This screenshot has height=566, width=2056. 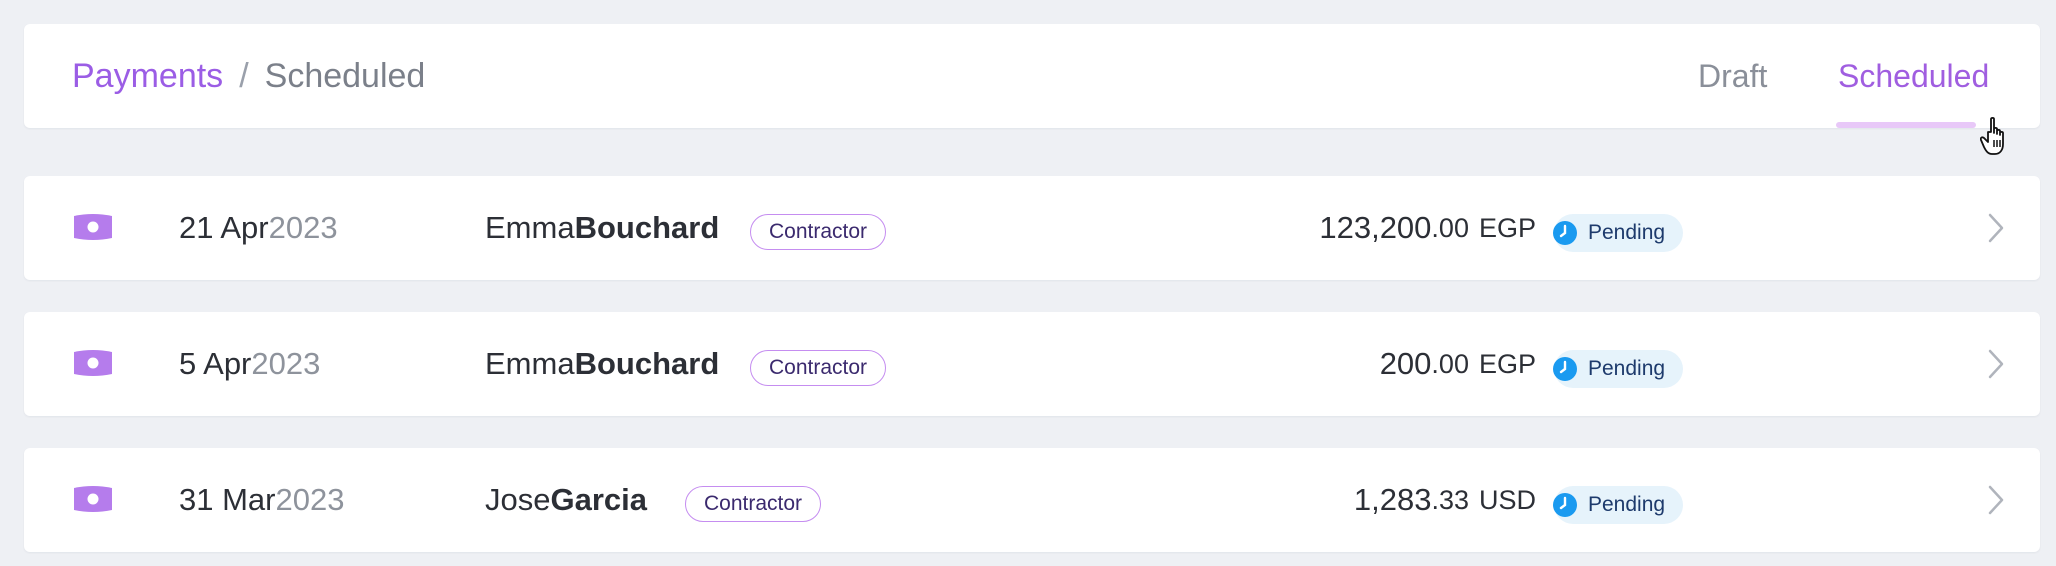 I want to click on breadcrumb-payments-link: Payments, so click(x=147, y=76).